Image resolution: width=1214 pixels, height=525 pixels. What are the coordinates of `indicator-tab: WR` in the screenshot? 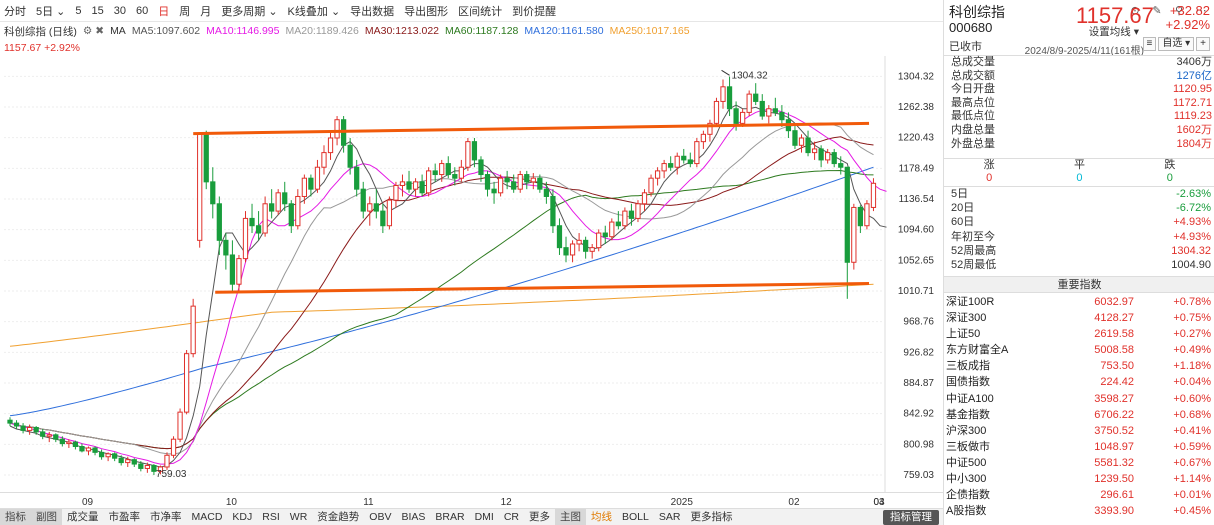 It's located at (299, 517).